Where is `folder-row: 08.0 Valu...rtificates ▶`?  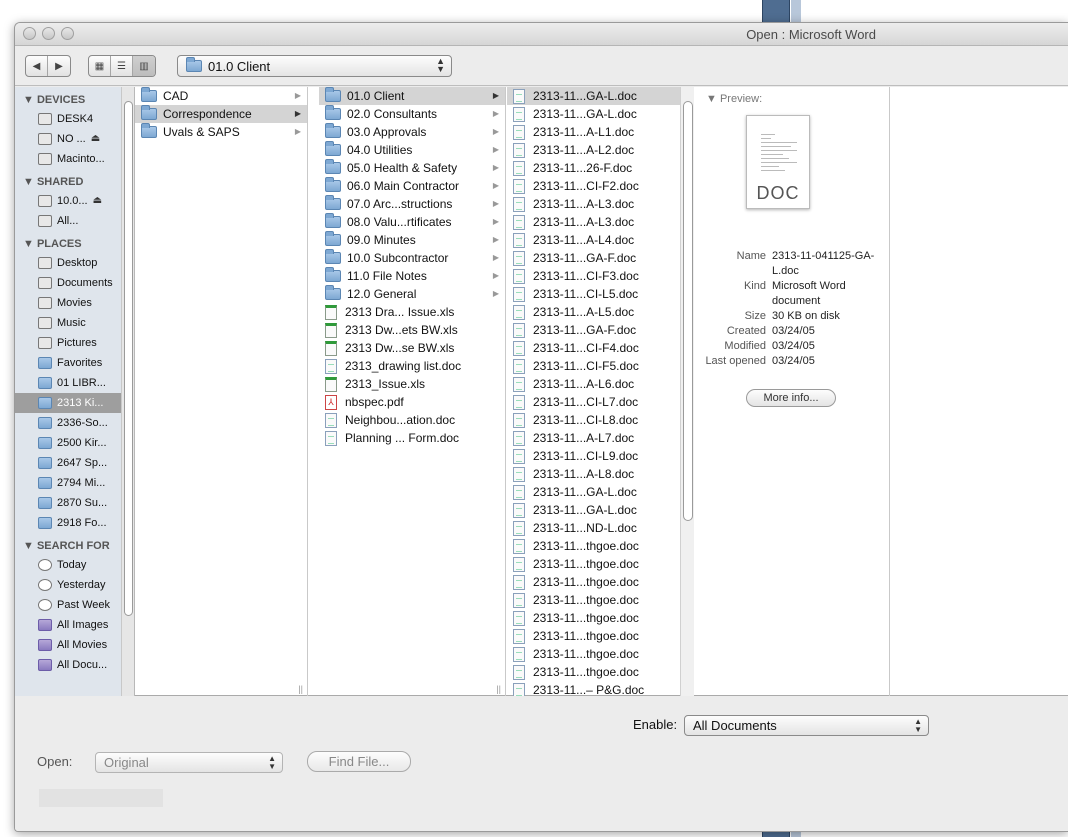
folder-row: 08.0 Valu...rtificates ▶ is located at coordinates (412, 222).